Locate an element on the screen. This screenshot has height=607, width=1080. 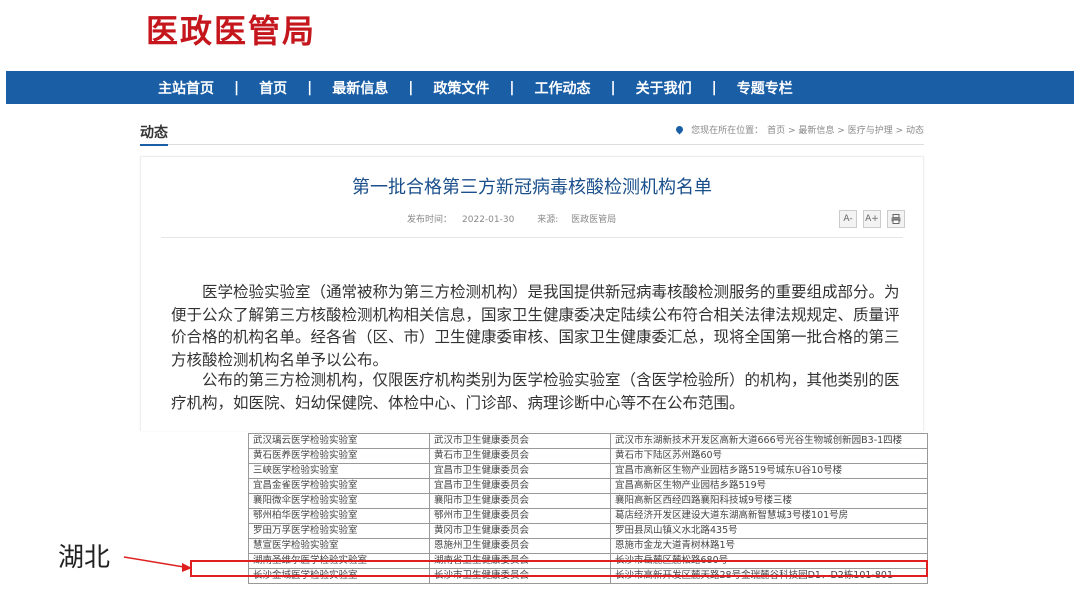
table-cell: 宜昌金雀医学检验实验室 is located at coordinates (339, 486).